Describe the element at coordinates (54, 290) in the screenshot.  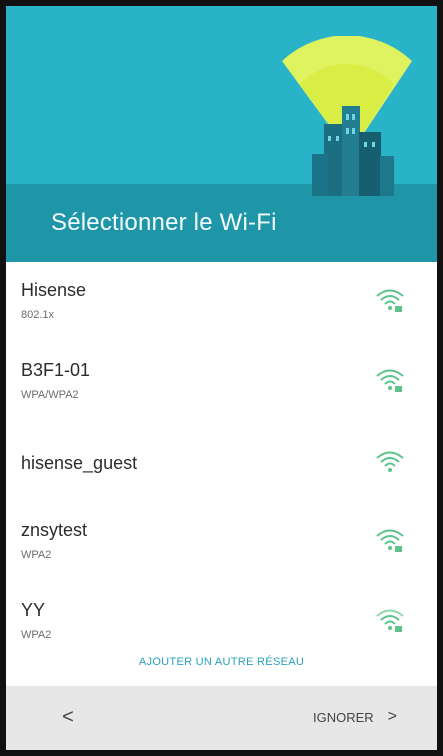
I see `network-ssid: Hisense` at that location.